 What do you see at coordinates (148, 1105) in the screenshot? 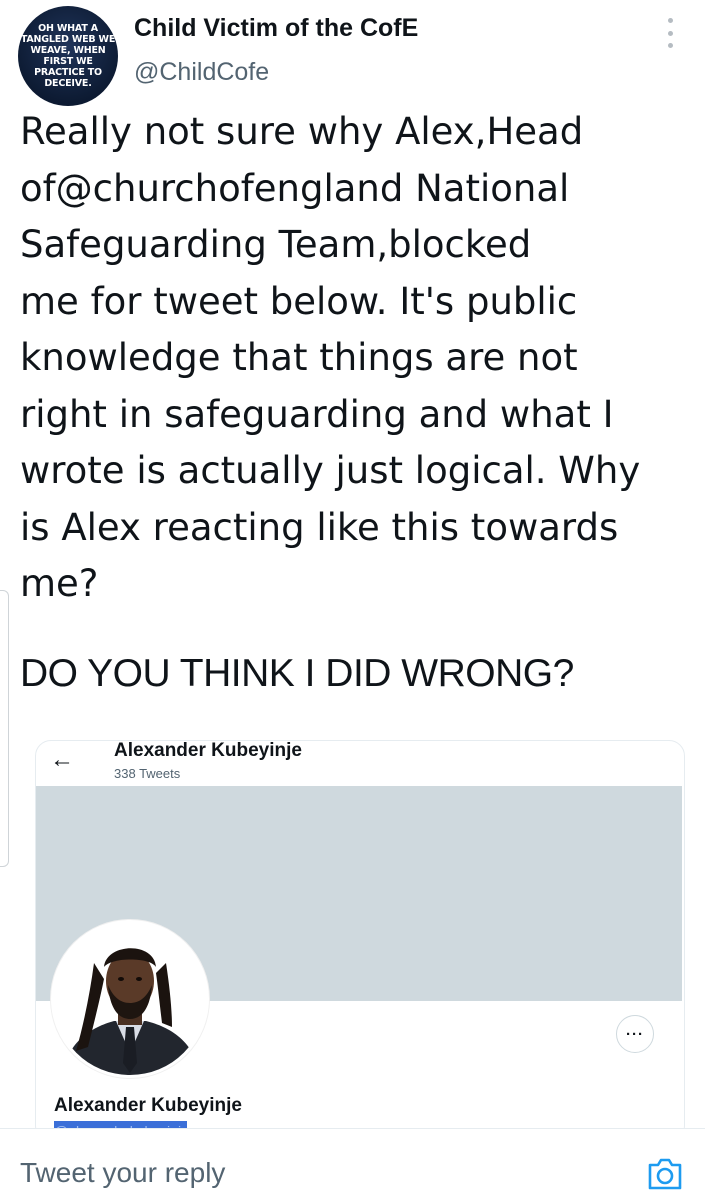
I see `screenshot-profile-name: Alexander Kubeyinje` at bounding box center [148, 1105].